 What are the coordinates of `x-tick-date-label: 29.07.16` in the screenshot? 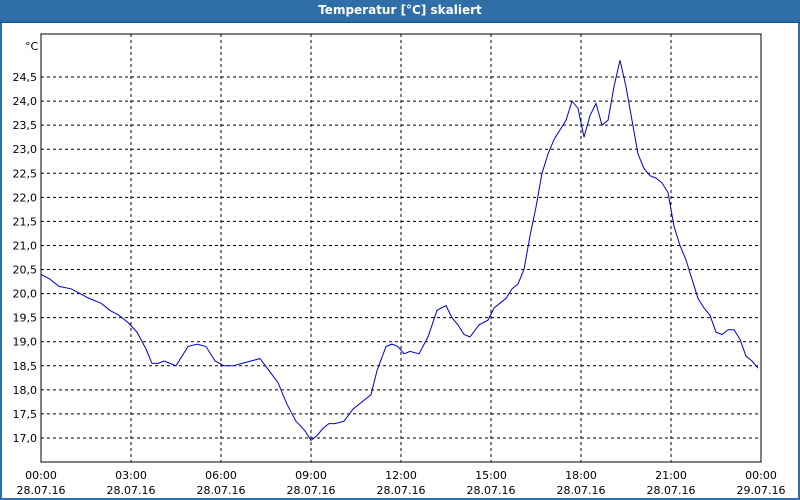 It's located at (761, 490).